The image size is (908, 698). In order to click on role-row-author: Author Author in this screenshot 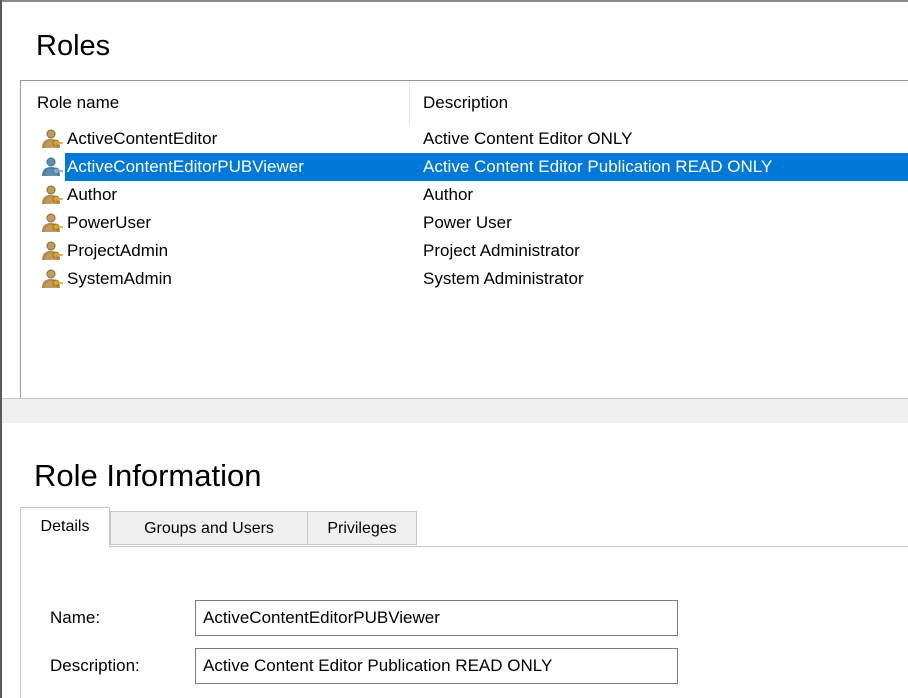, I will do `click(464, 195)`.